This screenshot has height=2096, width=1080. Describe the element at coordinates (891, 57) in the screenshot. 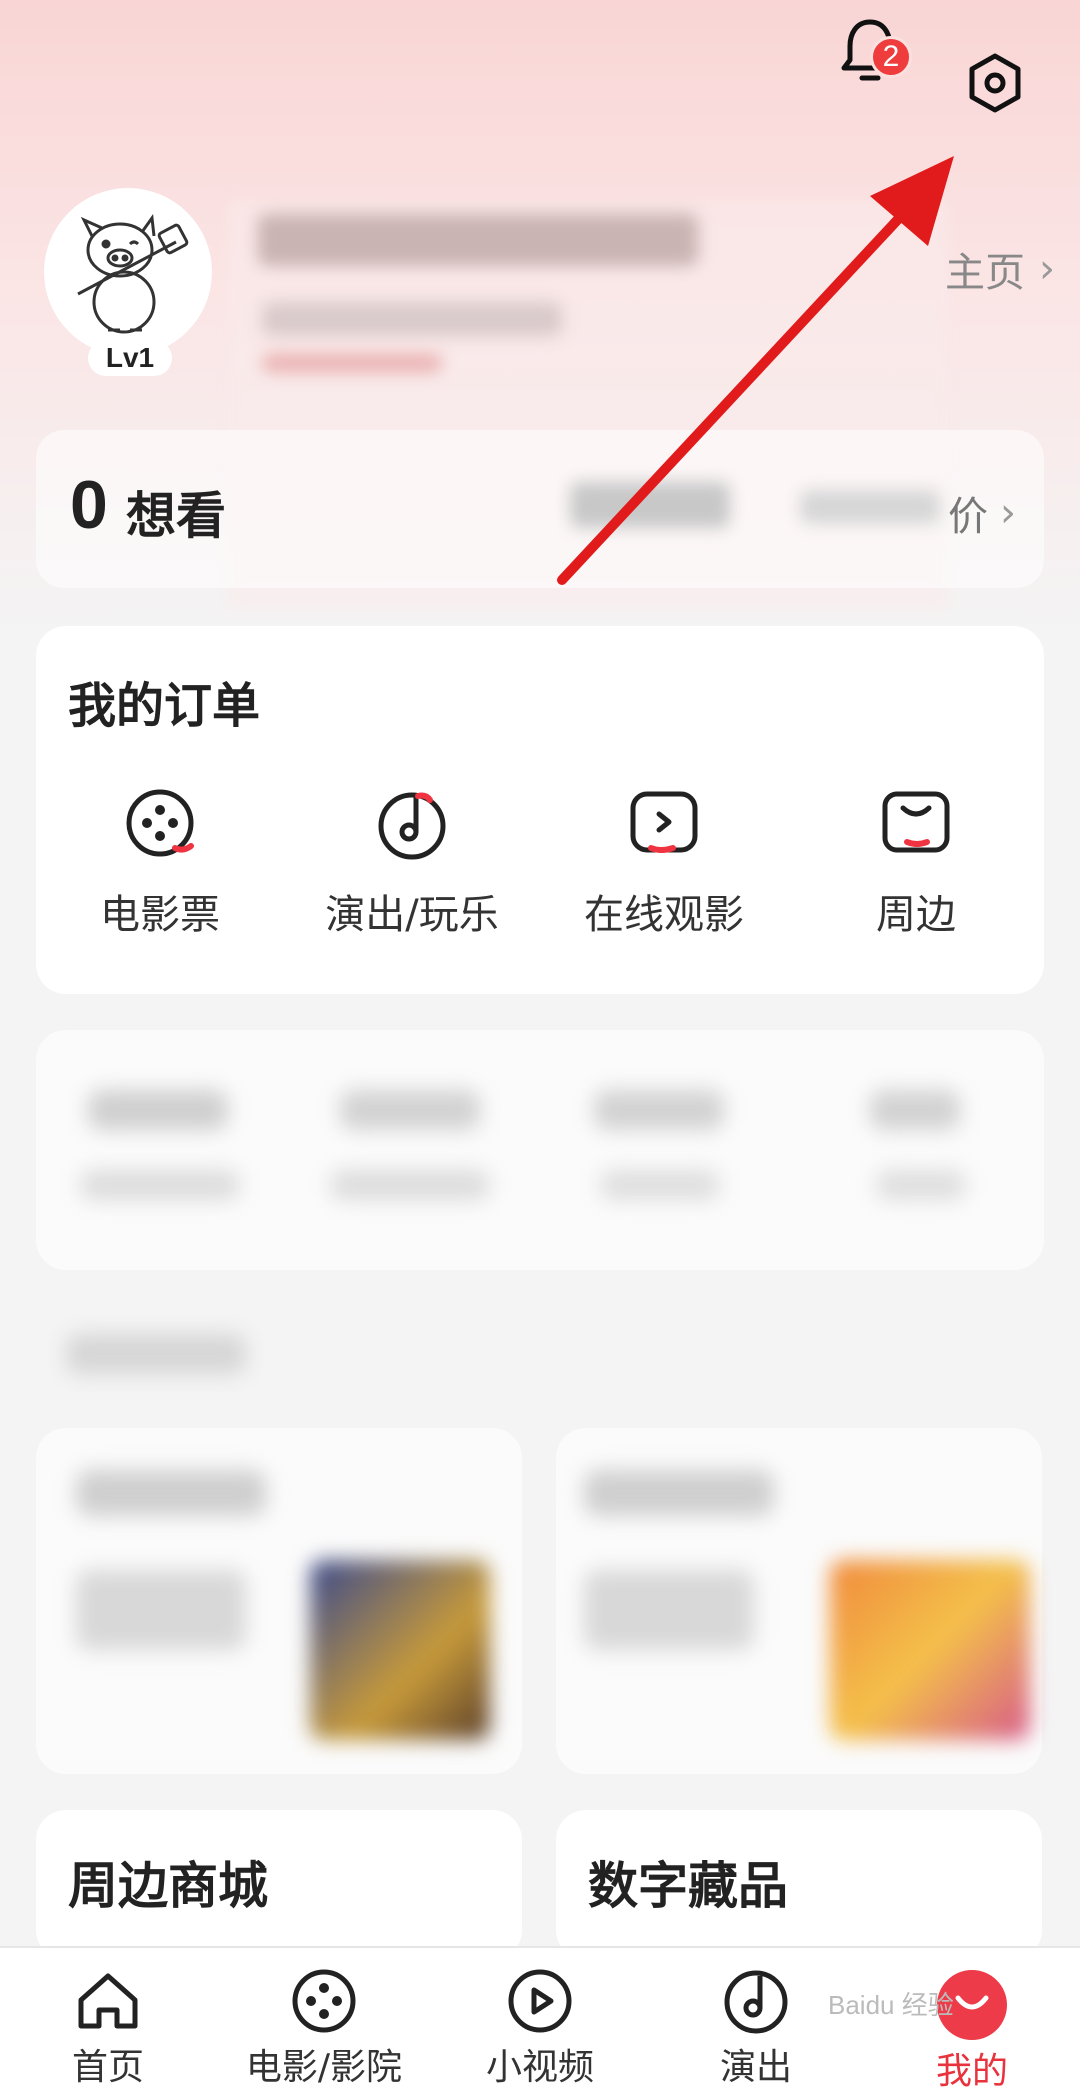

I see `notification-badge: 2` at that location.